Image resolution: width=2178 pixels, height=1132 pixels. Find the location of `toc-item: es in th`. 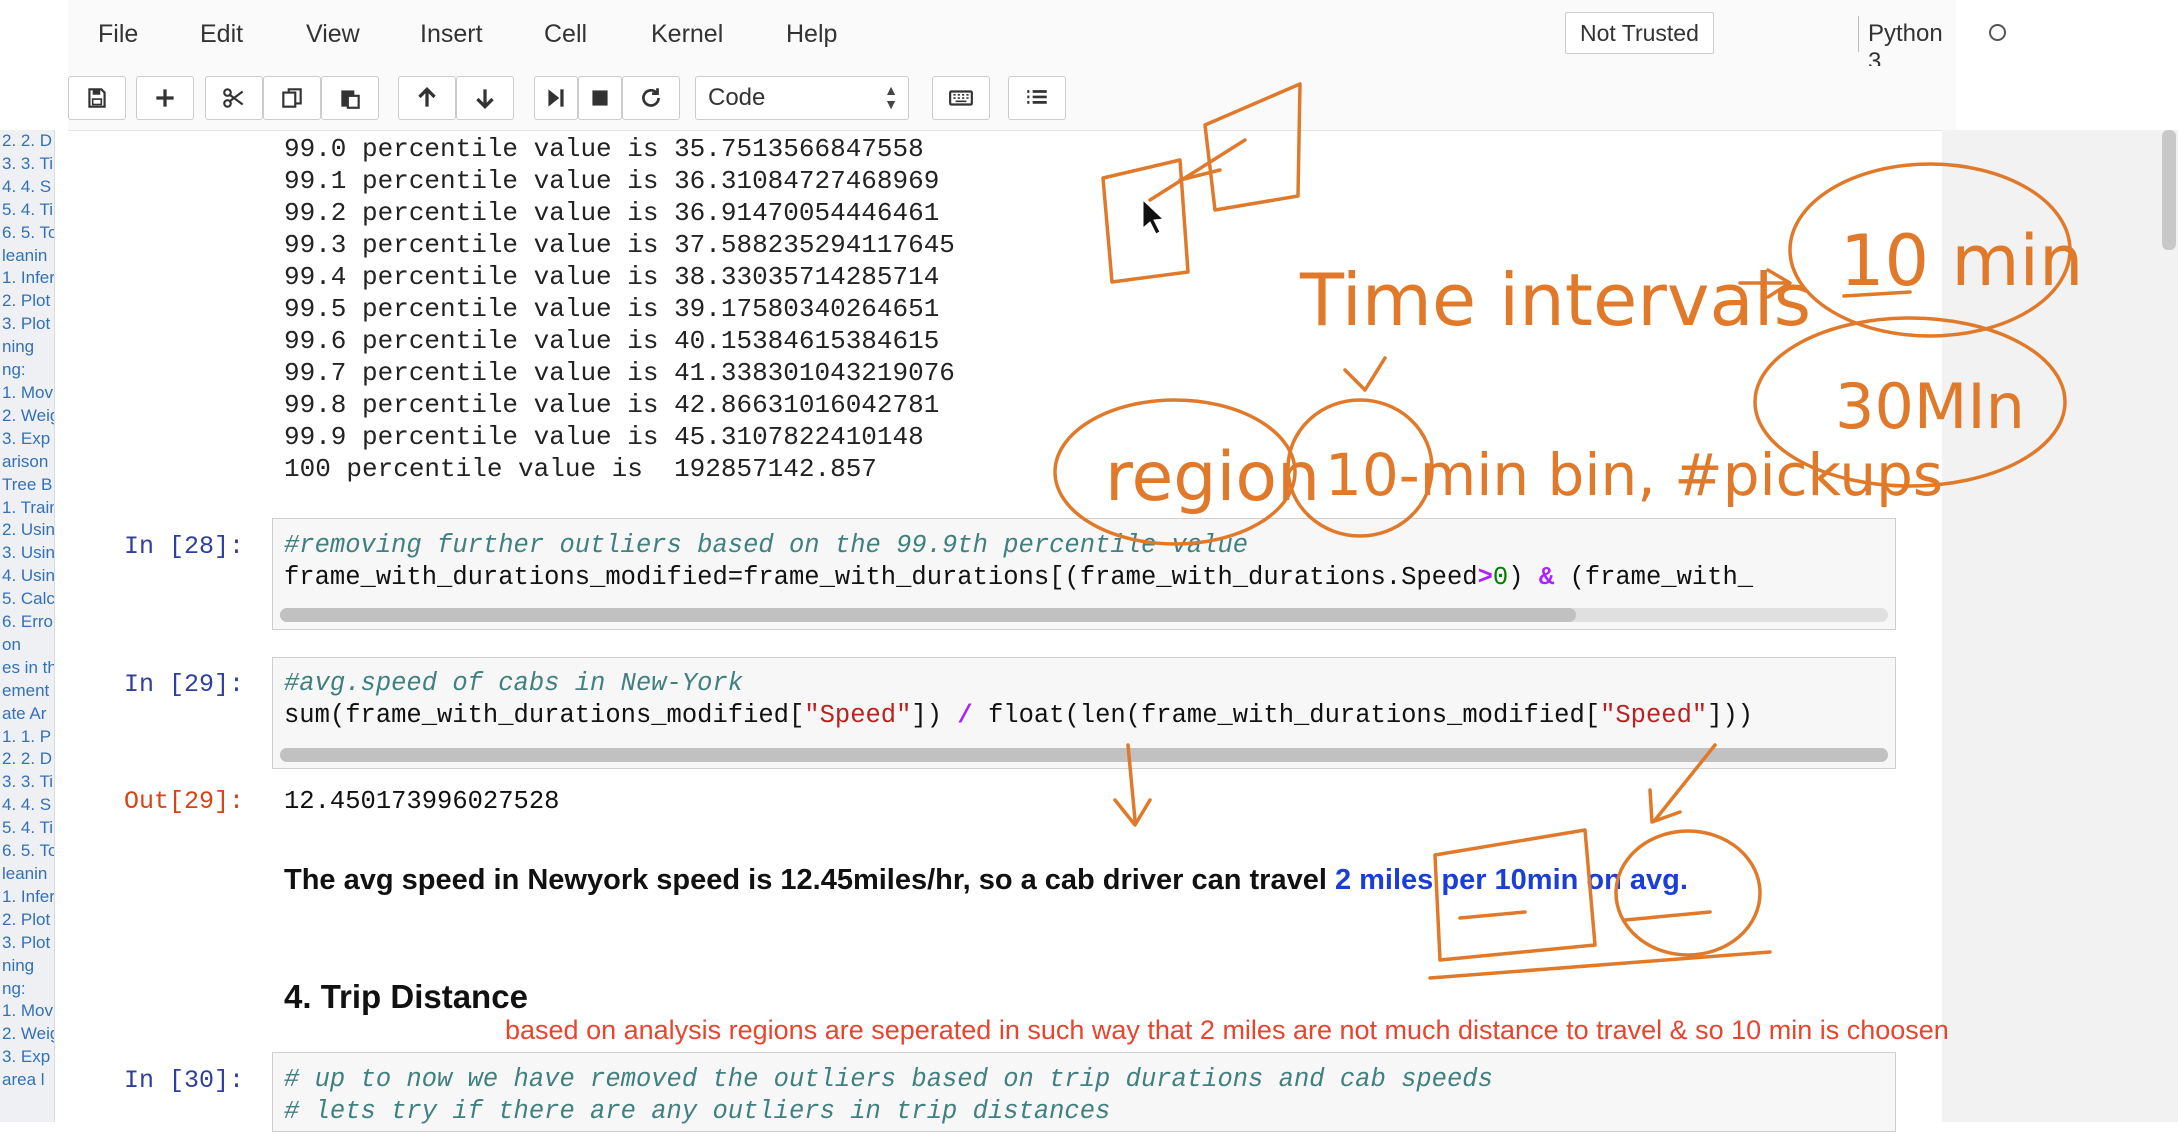

toc-item: es in th is located at coordinates (27, 668).